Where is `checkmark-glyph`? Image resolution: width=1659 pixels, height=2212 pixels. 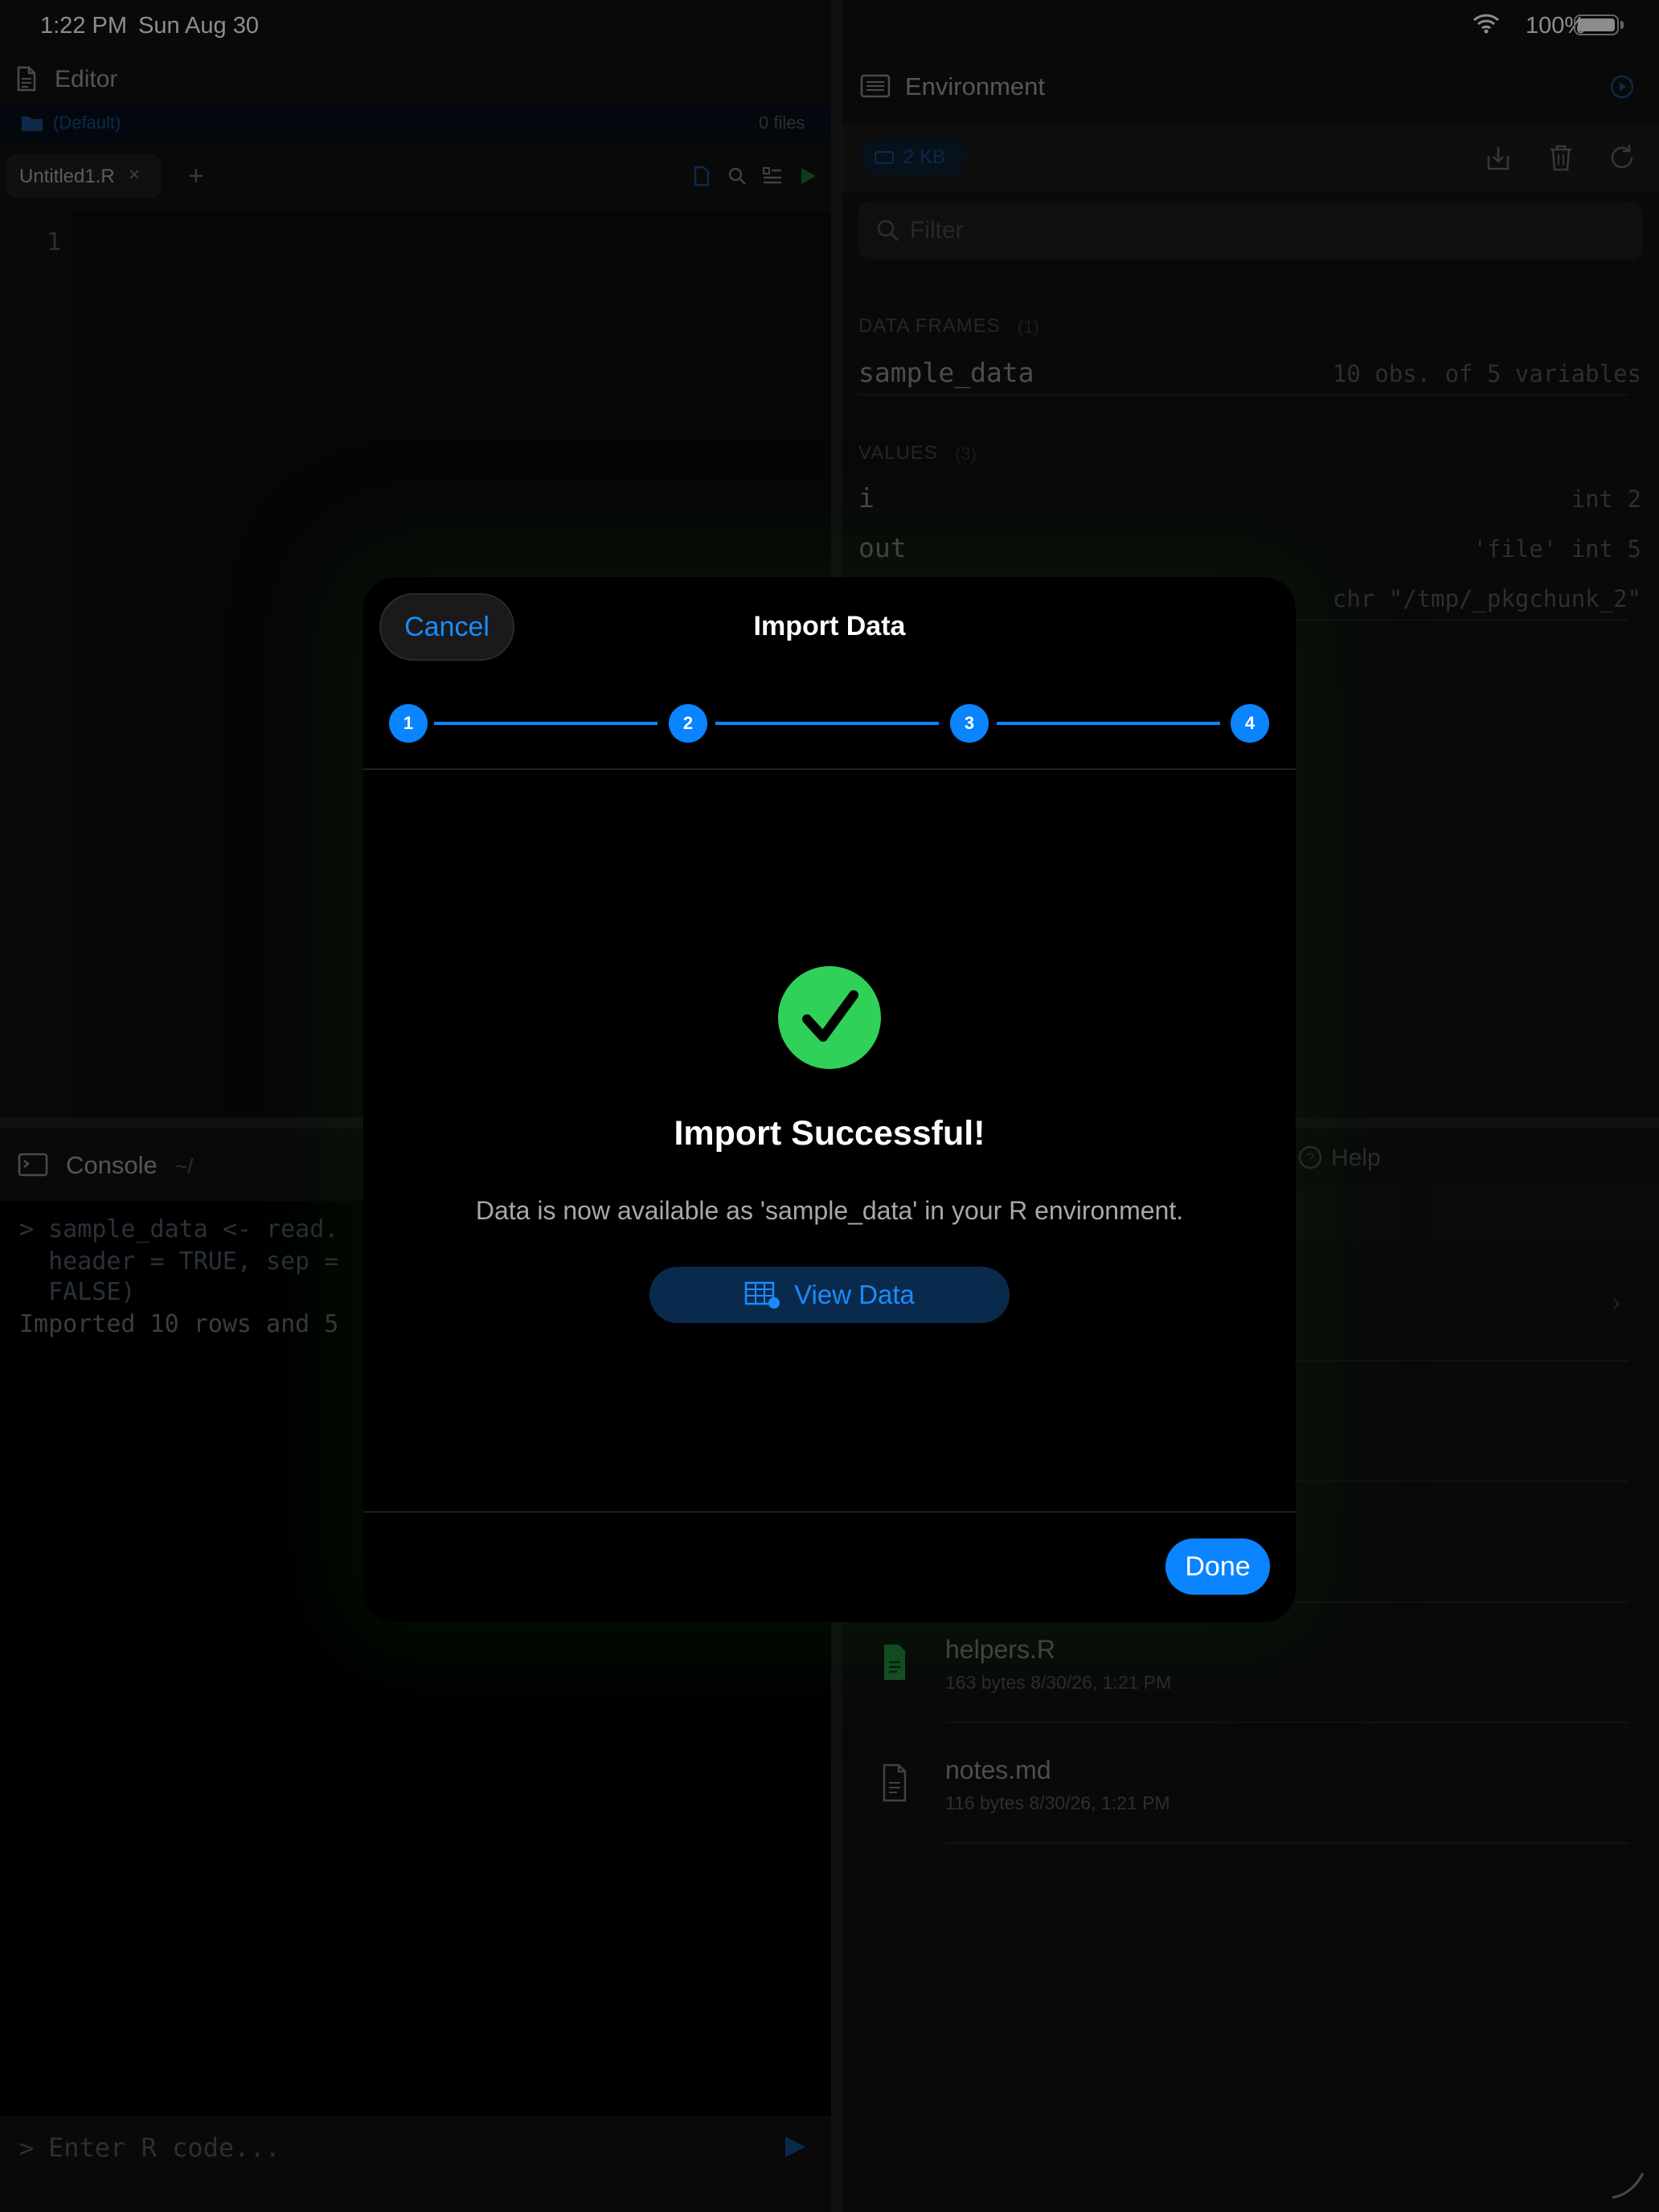
checkmark-glyph is located at coordinates (830, 1016).